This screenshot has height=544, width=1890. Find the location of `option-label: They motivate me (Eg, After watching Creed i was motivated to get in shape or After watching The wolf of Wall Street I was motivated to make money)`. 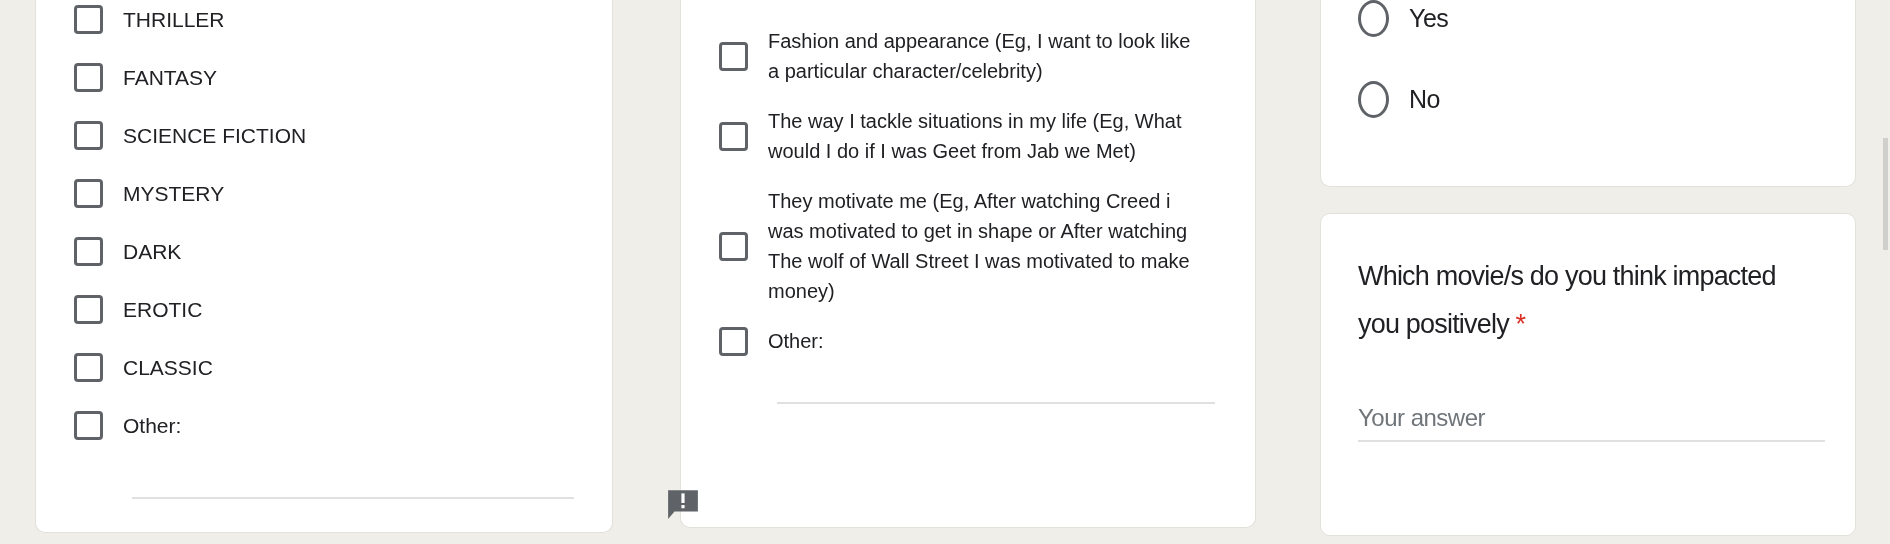

option-label: They motivate me (Eg, After watching Creed i was motivated to get in shape or After watching The wolf of Wall Street I was motivated to make money) is located at coordinates (979, 246).